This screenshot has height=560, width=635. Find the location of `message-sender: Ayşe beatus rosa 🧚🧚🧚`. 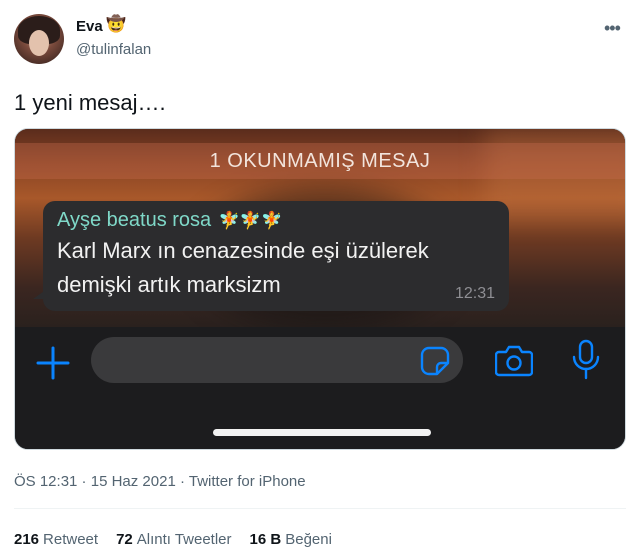

message-sender: Ayşe beatus rosa 🧚🧚🧚 is located at coordinates (276, 220).